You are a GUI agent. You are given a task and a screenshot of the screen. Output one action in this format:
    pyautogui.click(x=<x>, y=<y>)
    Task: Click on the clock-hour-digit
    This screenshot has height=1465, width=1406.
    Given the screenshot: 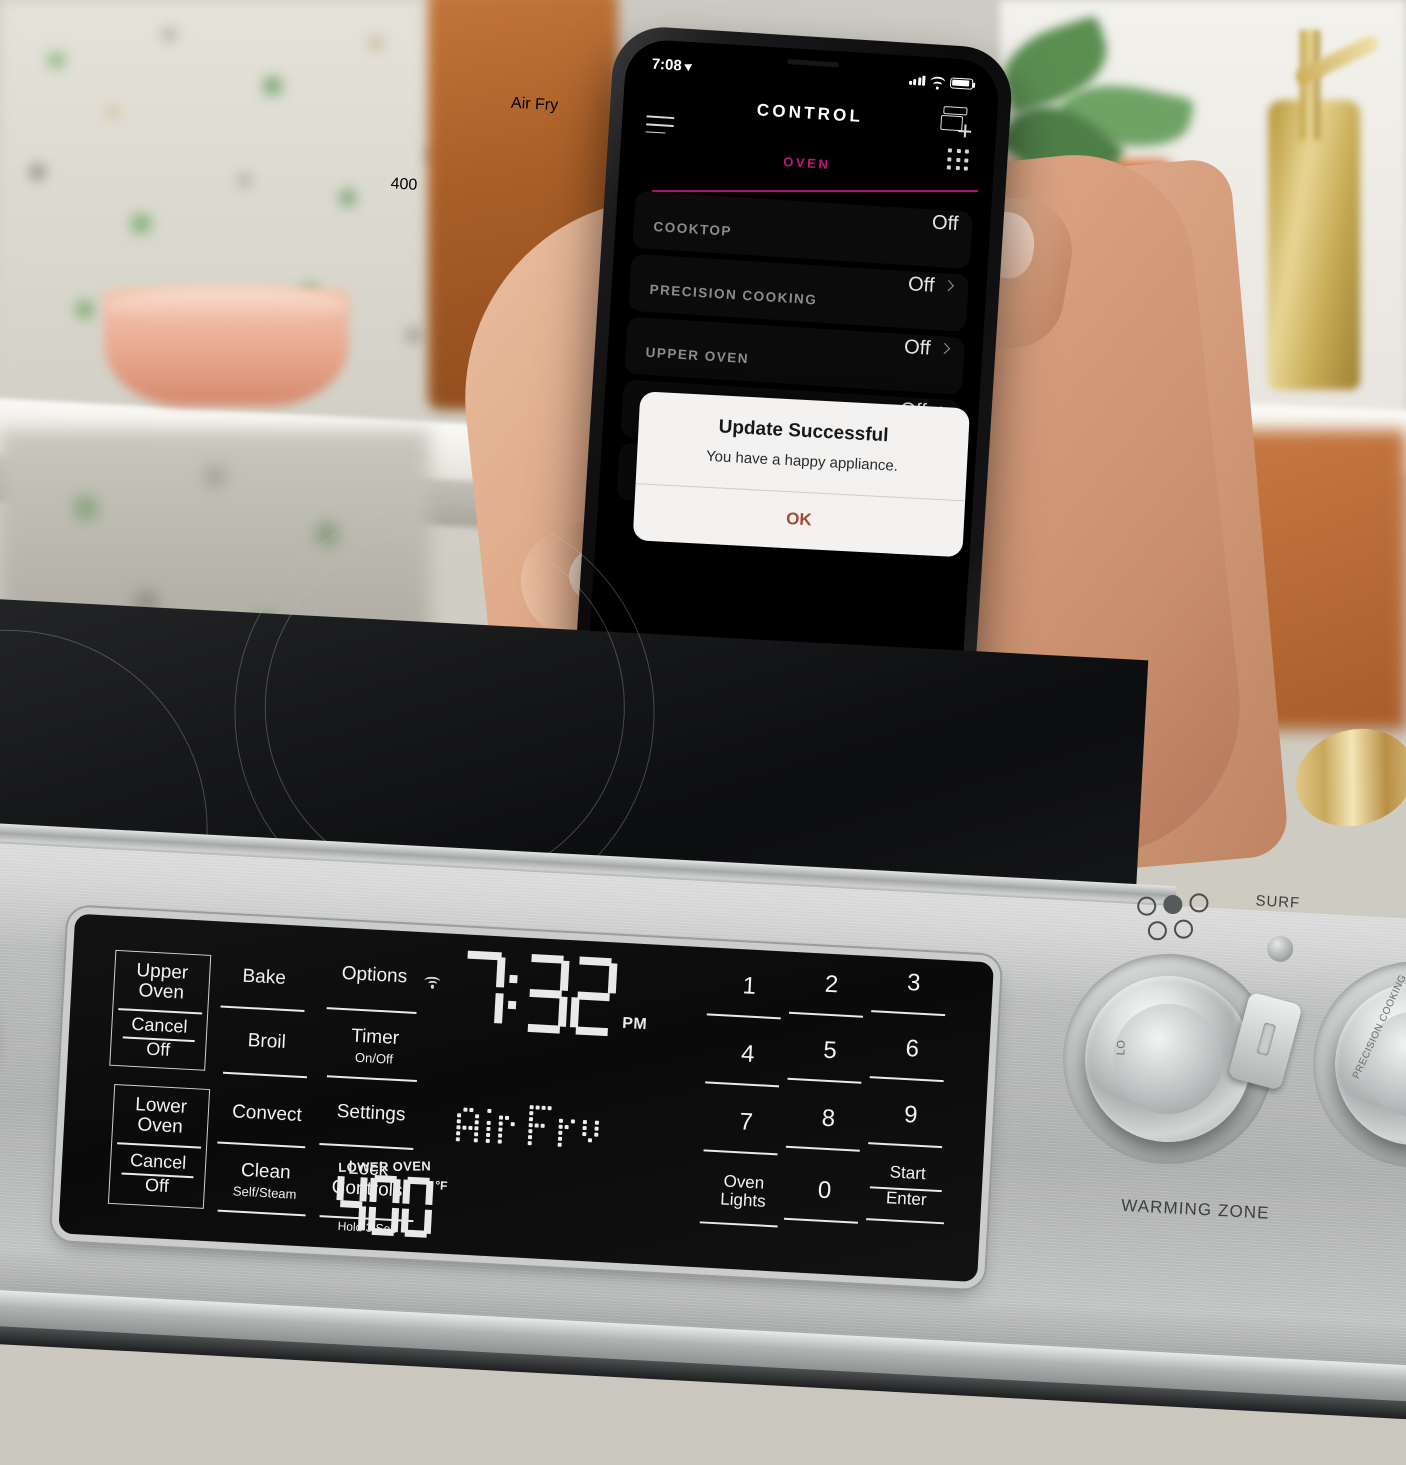 What is the action you would take?
    pyautogui.click(x=482, y=990)
    